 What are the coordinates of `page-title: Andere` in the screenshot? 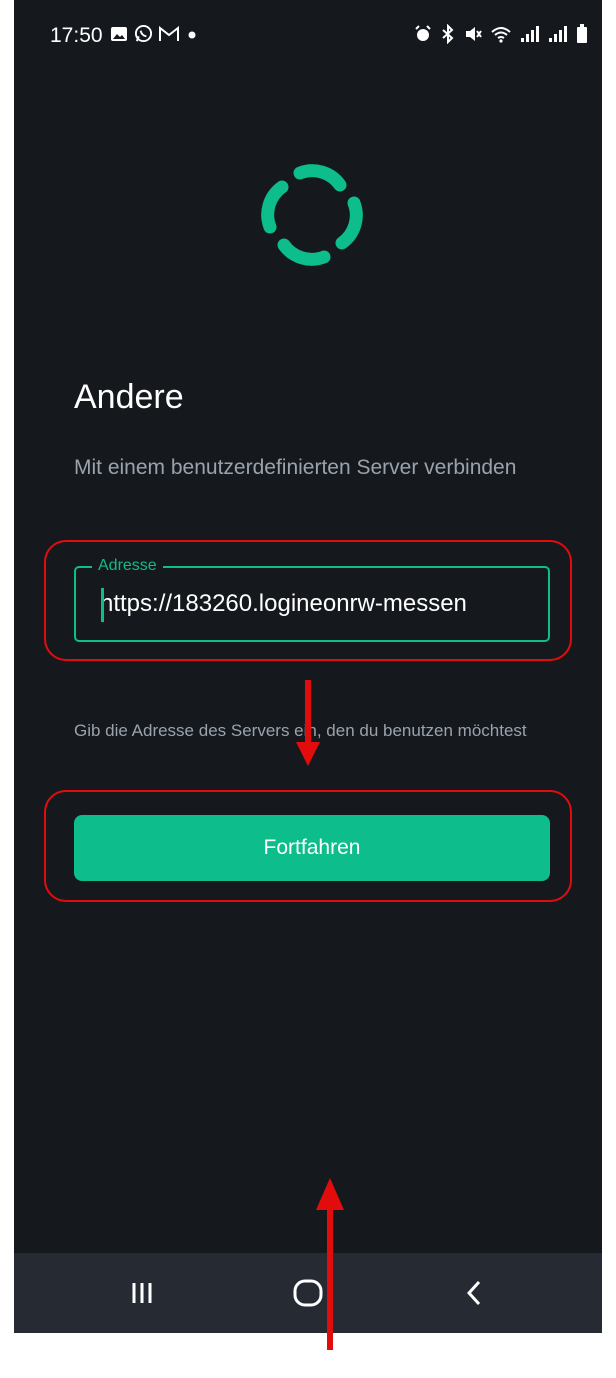 It's located at (129, 397).